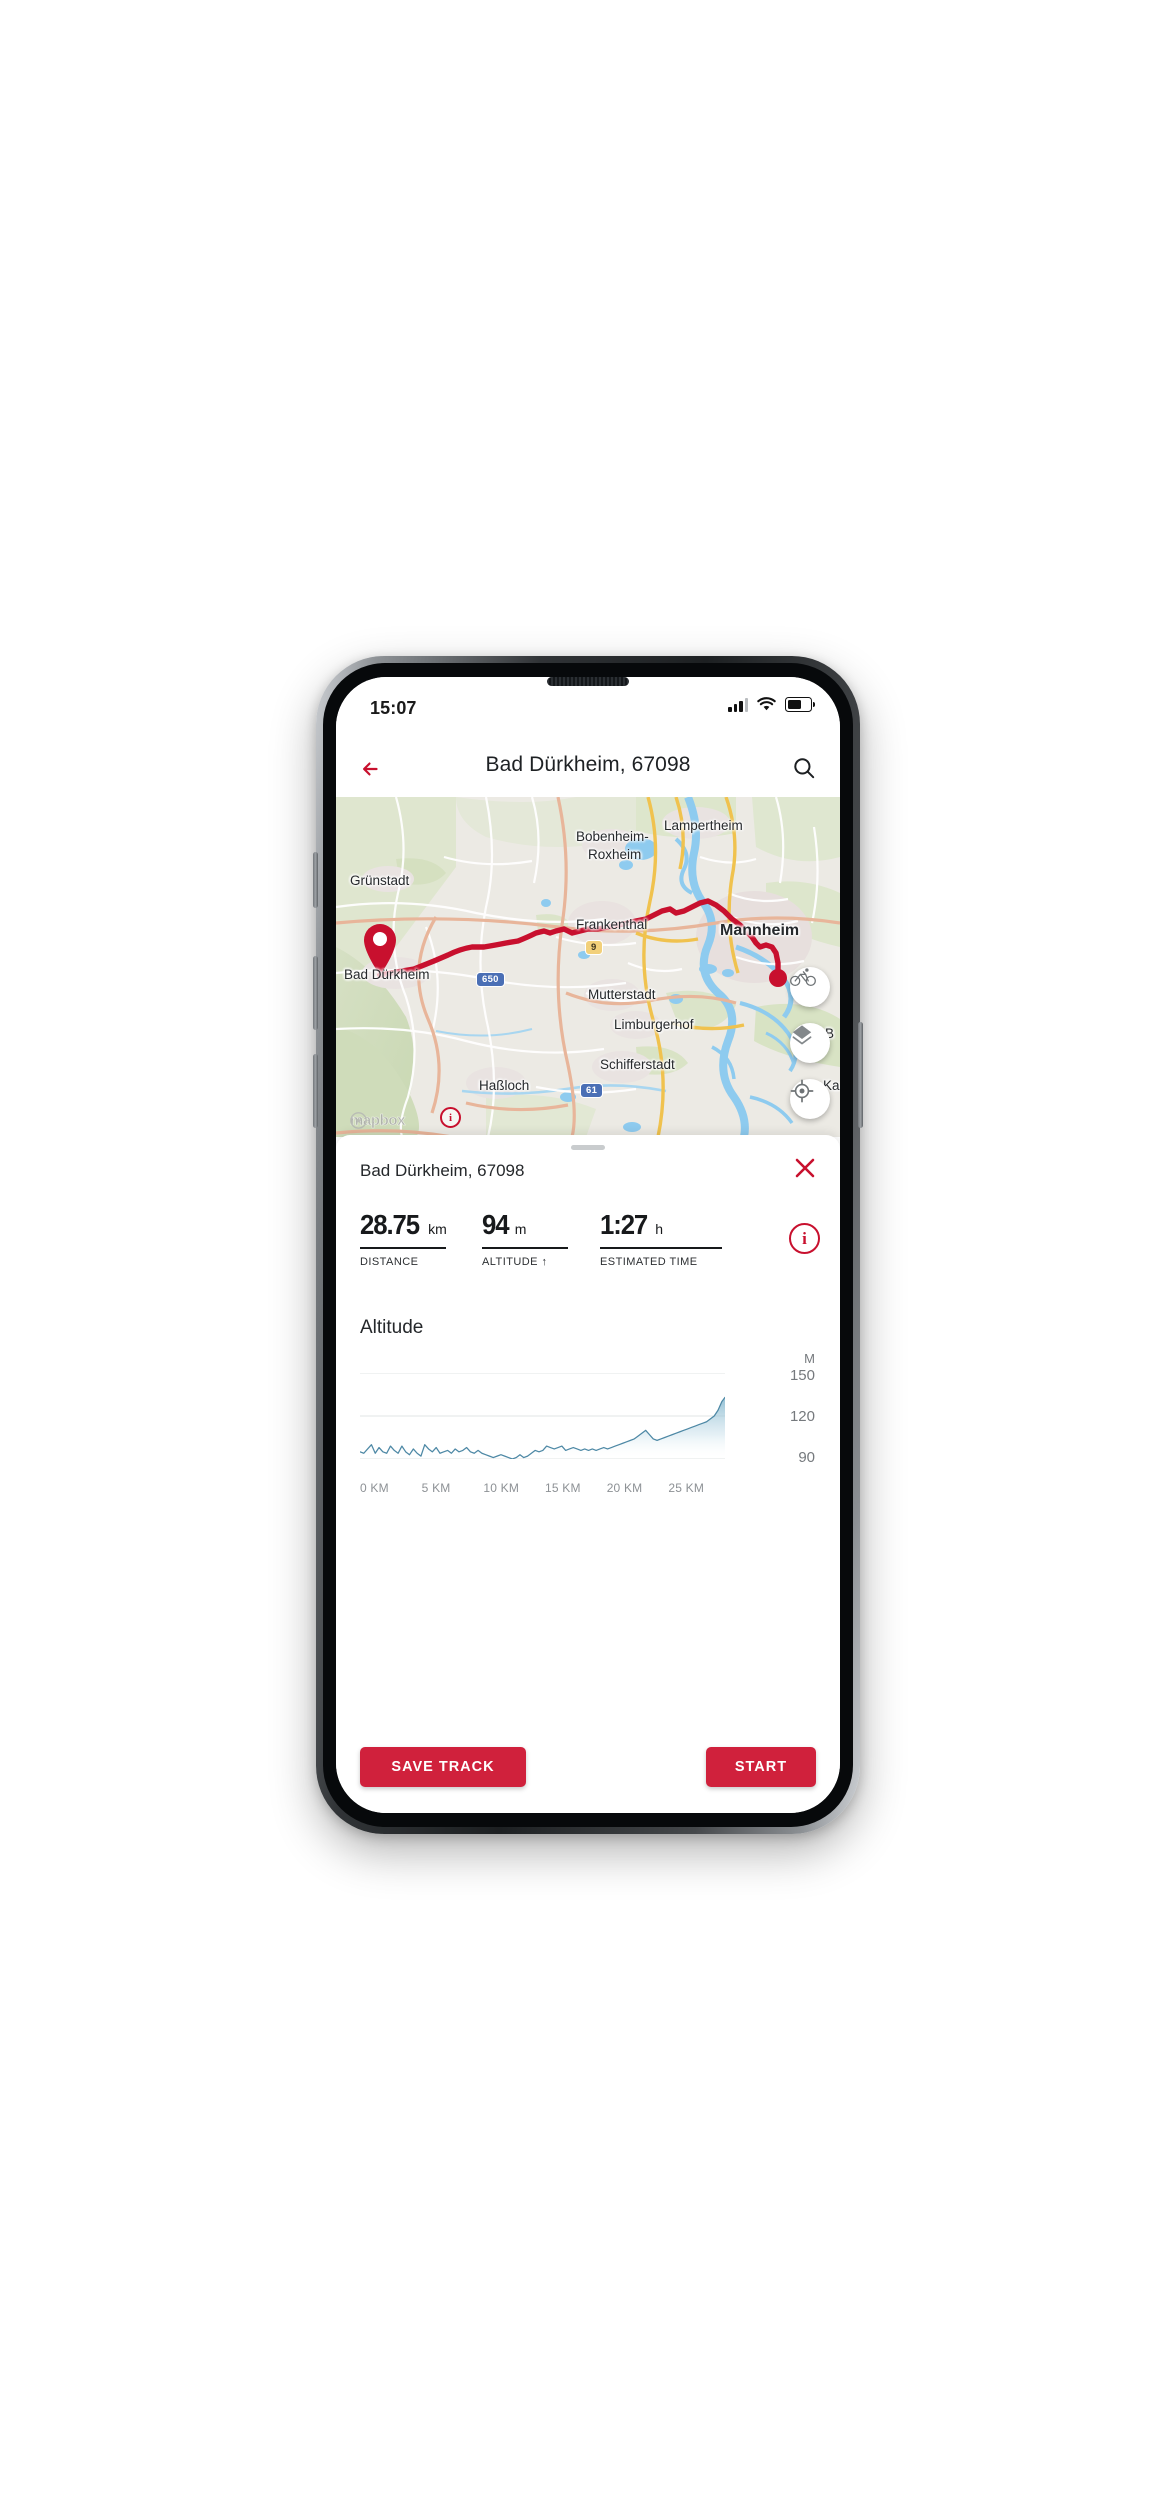  What do you see at coordinates (800, 704) in the screenshot?
I see `battery-icon` at bounding box center [800, 704].